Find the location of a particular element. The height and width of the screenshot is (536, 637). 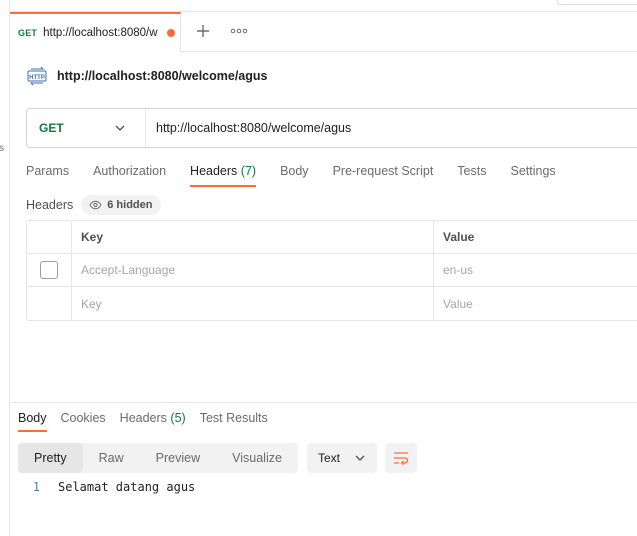

column-key: Key is located at coordinates (253, 237).